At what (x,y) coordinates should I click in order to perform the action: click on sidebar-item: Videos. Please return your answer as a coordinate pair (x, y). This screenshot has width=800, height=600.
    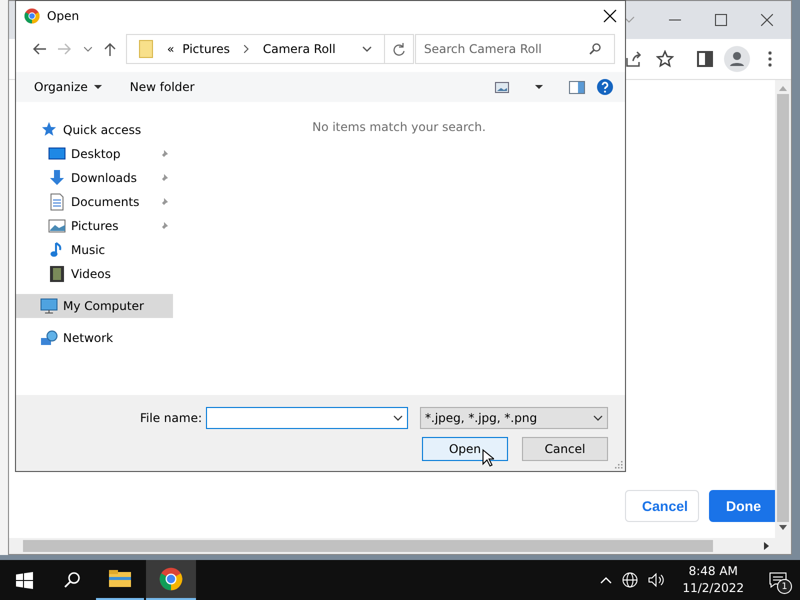
    Looking at the image, I should click on (94, 274).